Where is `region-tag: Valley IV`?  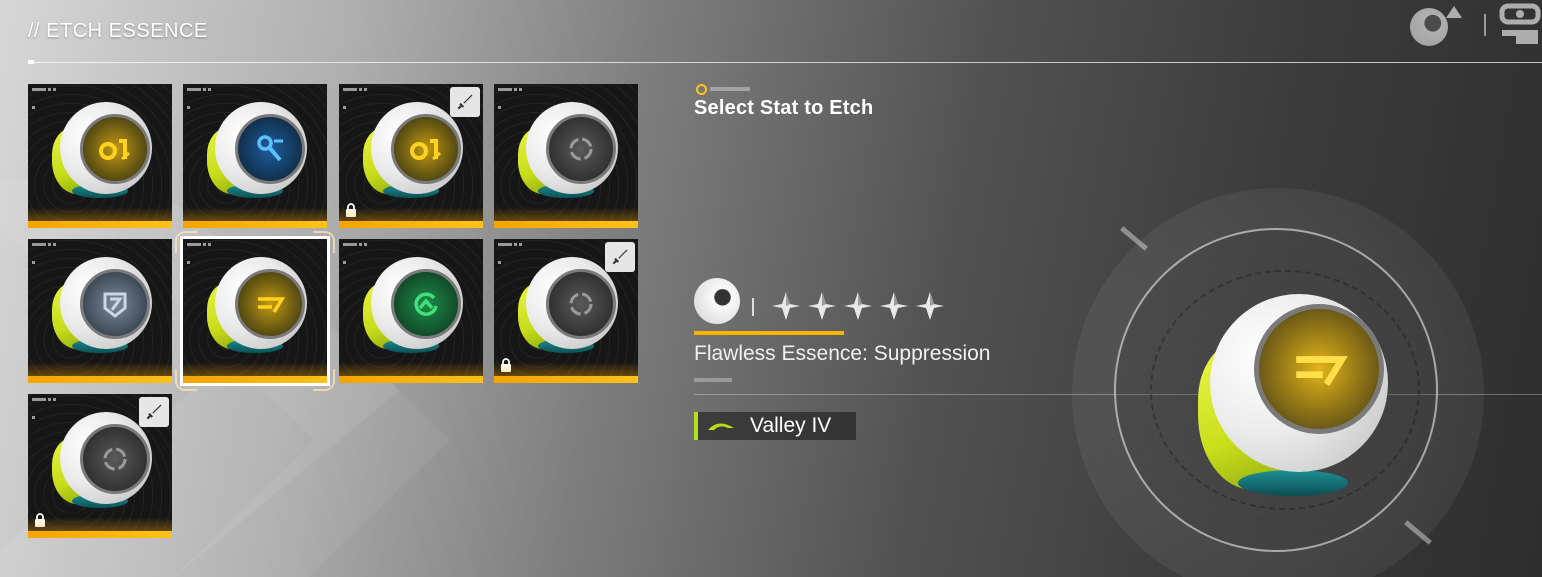
region-tag: Valley IV is located at coordinates (775, 426).